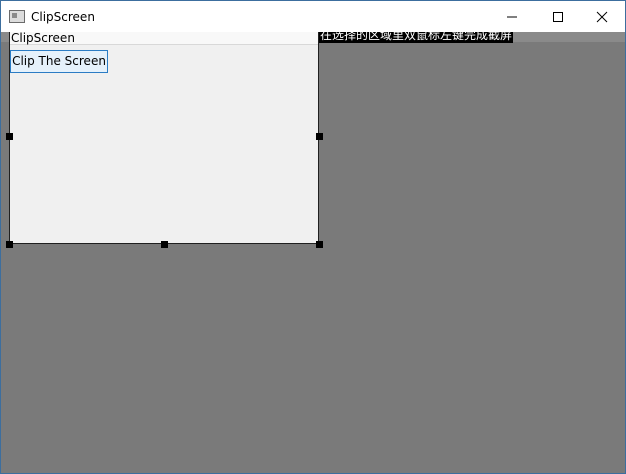 This screenshot has height=474, width=626. What do you see at coordinates (319, 136) in the screenshot?
I see `resize-handle-middle-right` at bounding box center [319, 136].